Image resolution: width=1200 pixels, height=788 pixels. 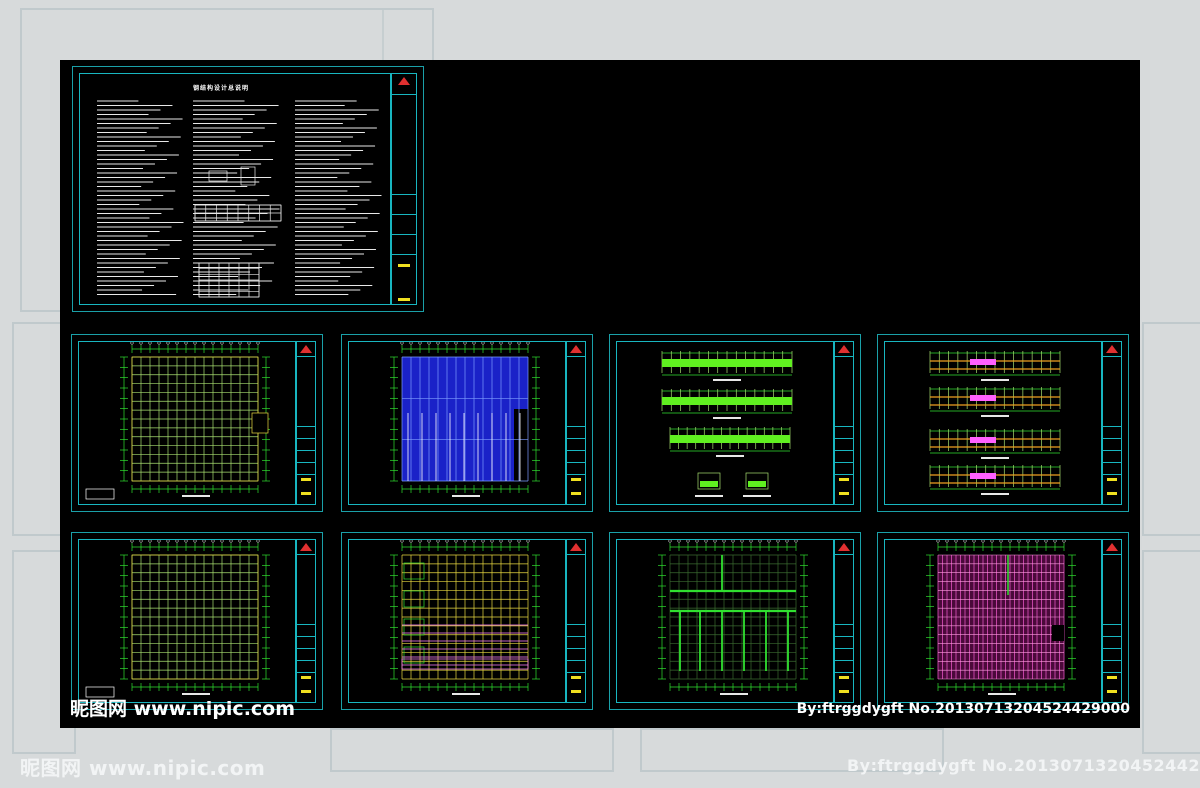 What do you see at coordinates (143, 768) in the screenshot?
I see `background-watermark-site: 昵图网 www.nipic.com` at bounding box center [143, 768].